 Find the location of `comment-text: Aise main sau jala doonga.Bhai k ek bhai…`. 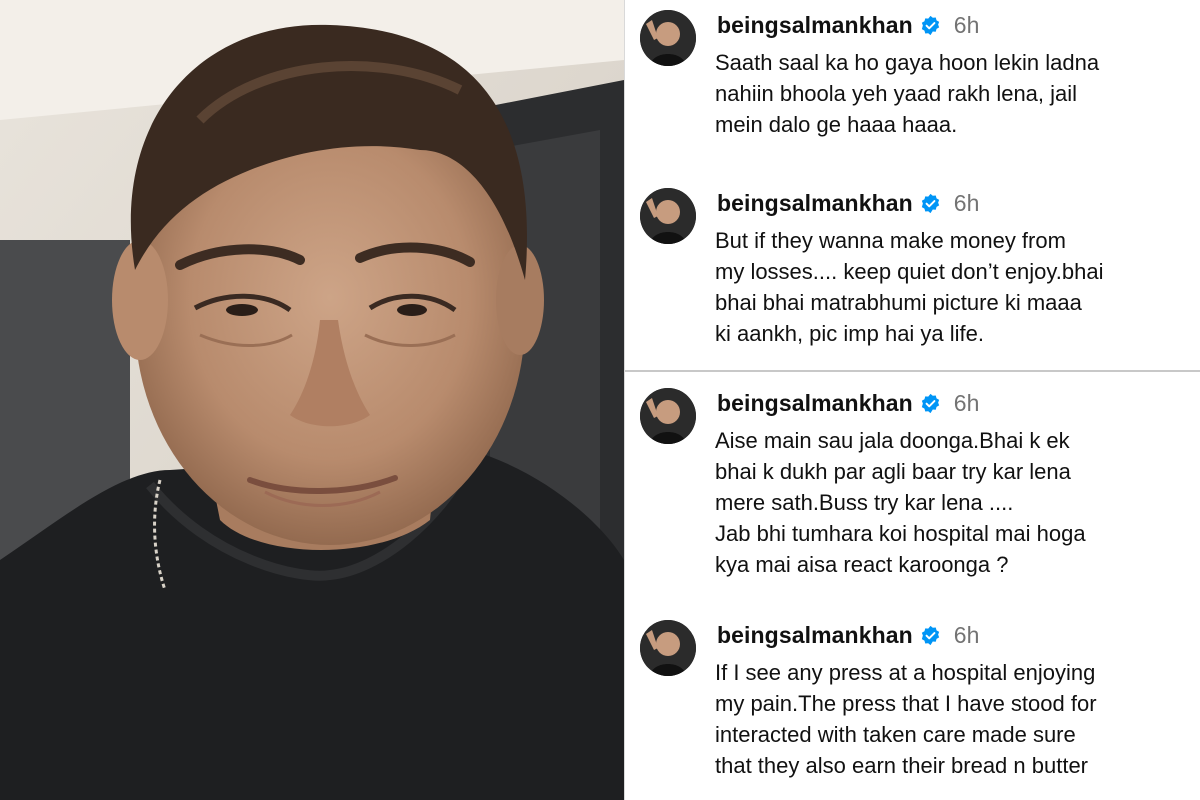

comment-text: Aise main sau jala doonga.Bhai k ek bhai… is located at coordinates (900, 502).